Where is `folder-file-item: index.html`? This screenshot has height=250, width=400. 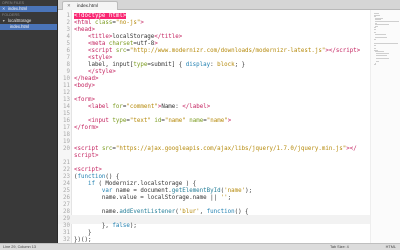
folder-file-item: index.html is located at coordinates (28, 27).